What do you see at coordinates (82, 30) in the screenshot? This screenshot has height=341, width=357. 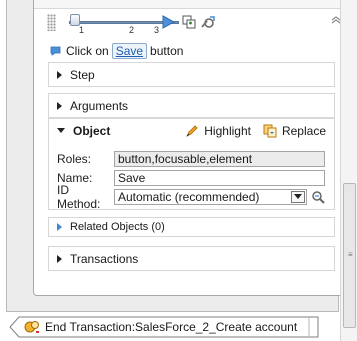 I see `slider-tick-1: 1` at bounding box center [82, 30].